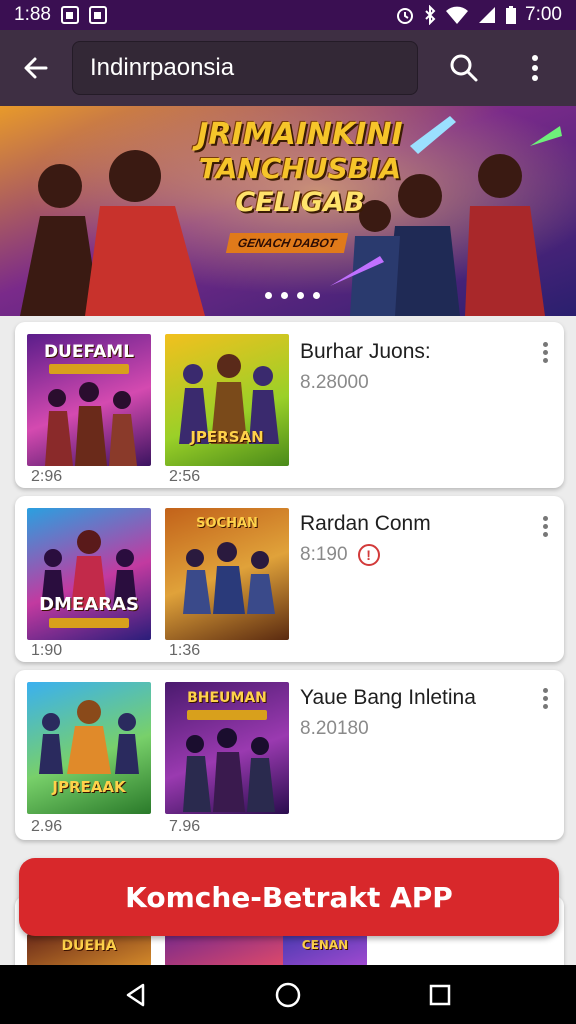 The height and width of the screenshot is (1024, 576). Describe the element at coordinates (300, 134) in the screenshot. I see `banner-title-line1: JRIMAINKINI` at that location.